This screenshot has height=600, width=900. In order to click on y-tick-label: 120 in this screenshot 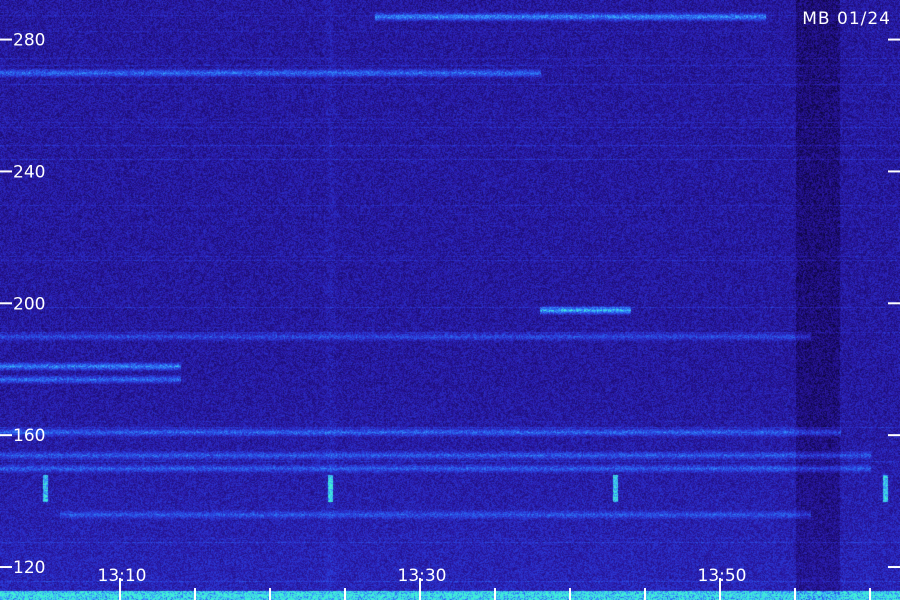, I will do `click(29, 568)`.